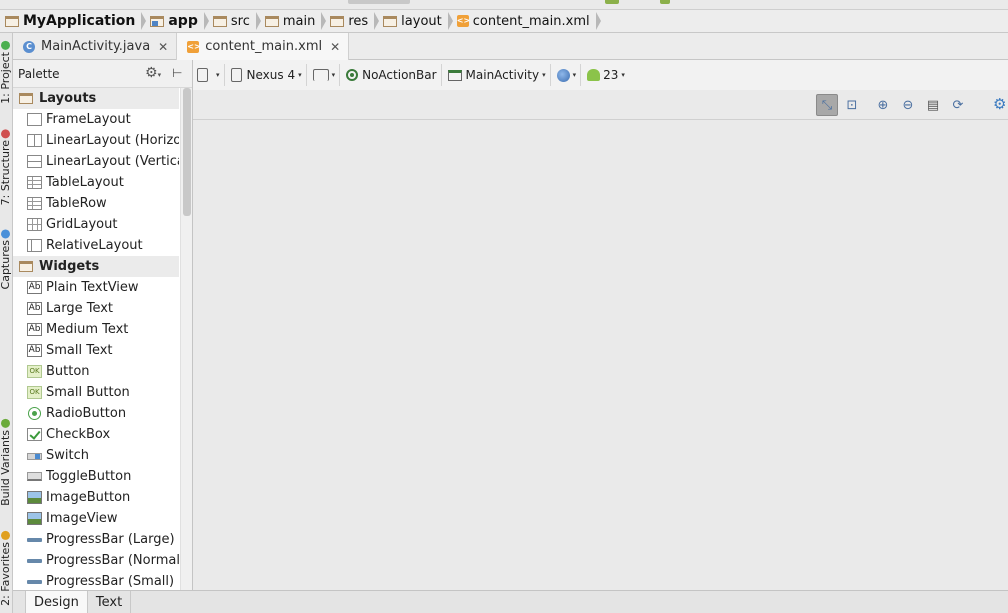 The image size is (1008, 613). I want to click on java-class-icon: C, so click(29, 46).